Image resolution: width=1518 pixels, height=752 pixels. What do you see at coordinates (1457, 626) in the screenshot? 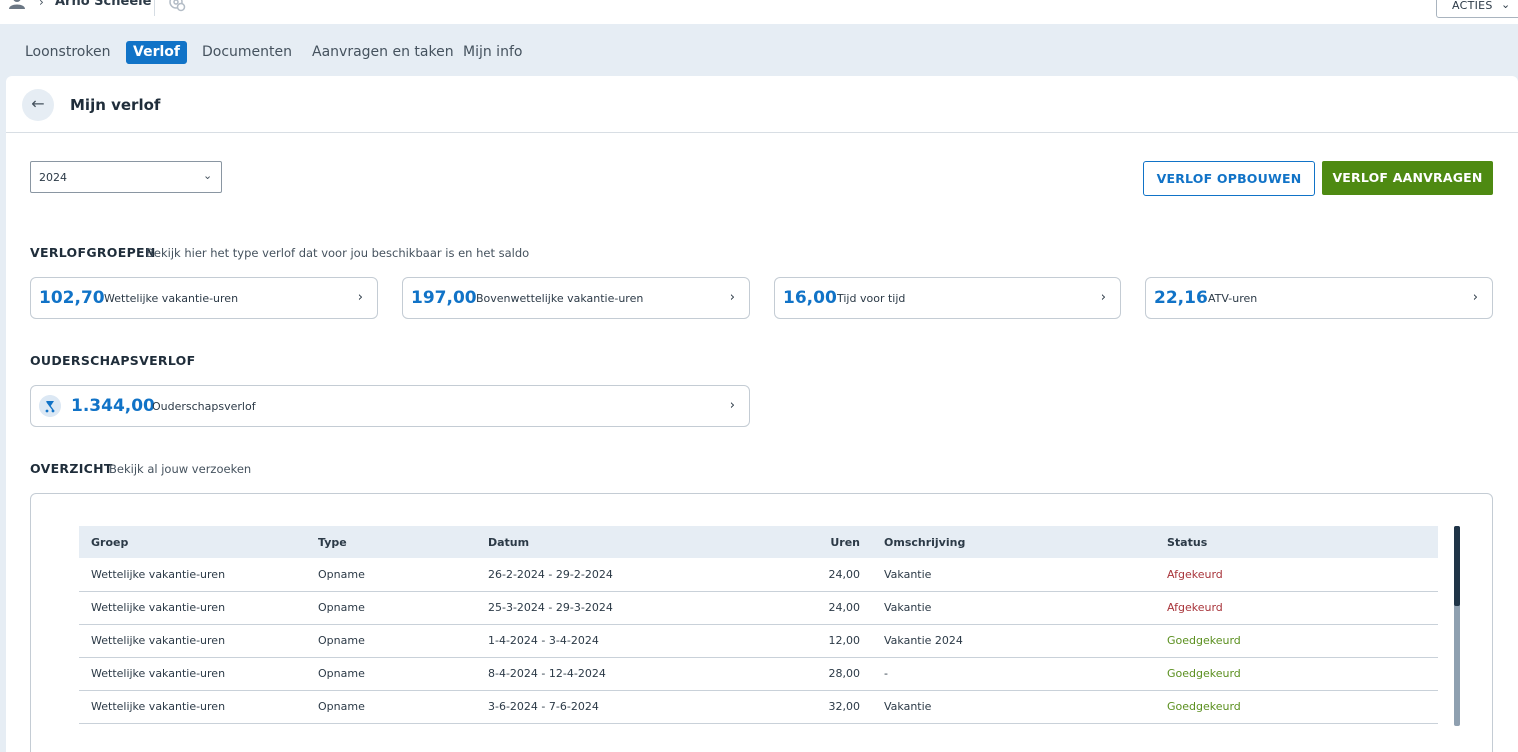
I see `table-scrollbar` at bounding box center [1457, 626].